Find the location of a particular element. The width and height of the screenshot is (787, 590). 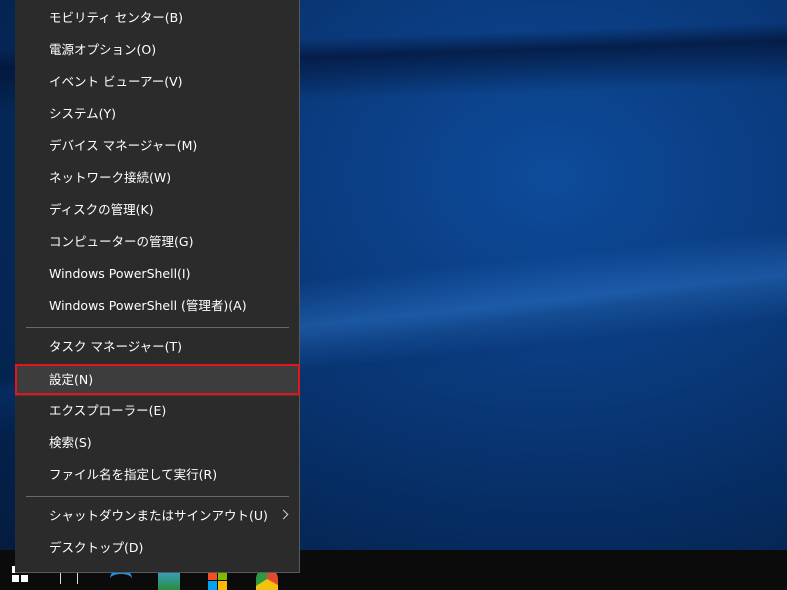

menu-item-label: イベント ビューアー(V) is located at coordinates (116, 81).